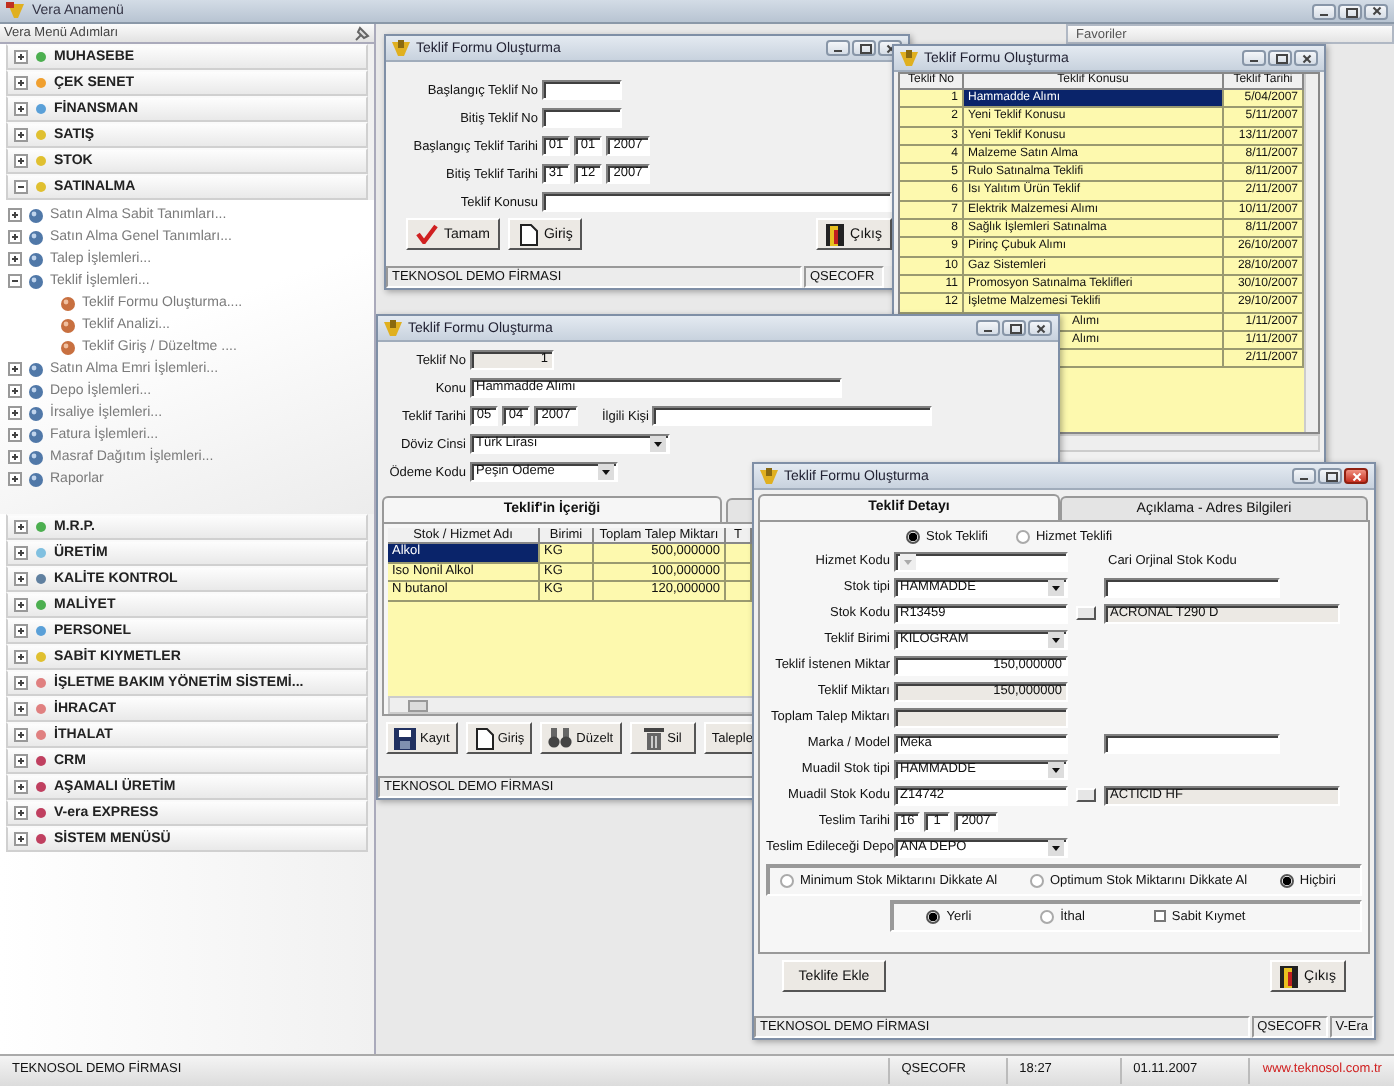  Describe the element at coordinates (362, 33) in the screenshot. I see `pin-icon` at that location.